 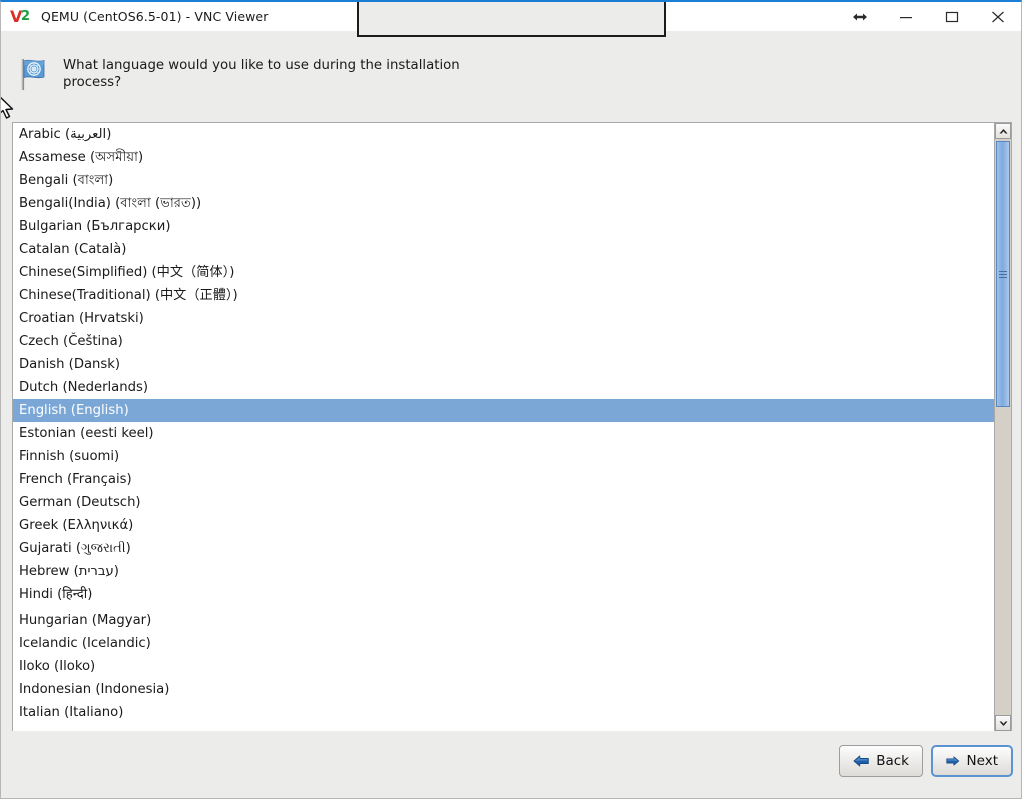 I want to click on scrollbar-thumb, so click(x=1003, y=274).